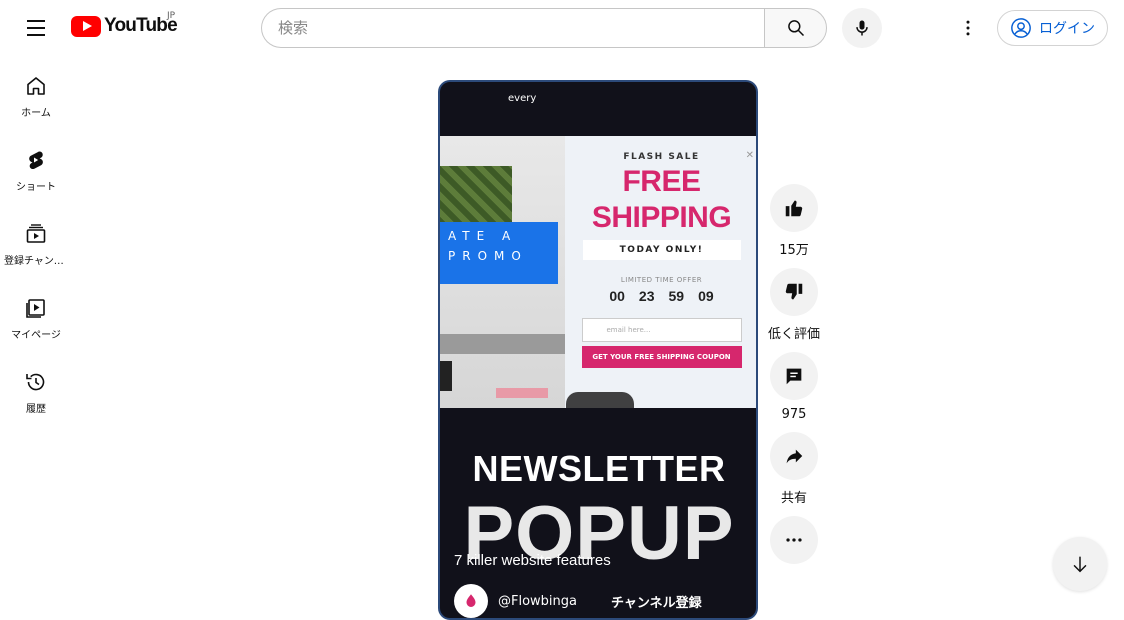  I want to click on sidebar-item-home: ホーム, so click(36, 93).